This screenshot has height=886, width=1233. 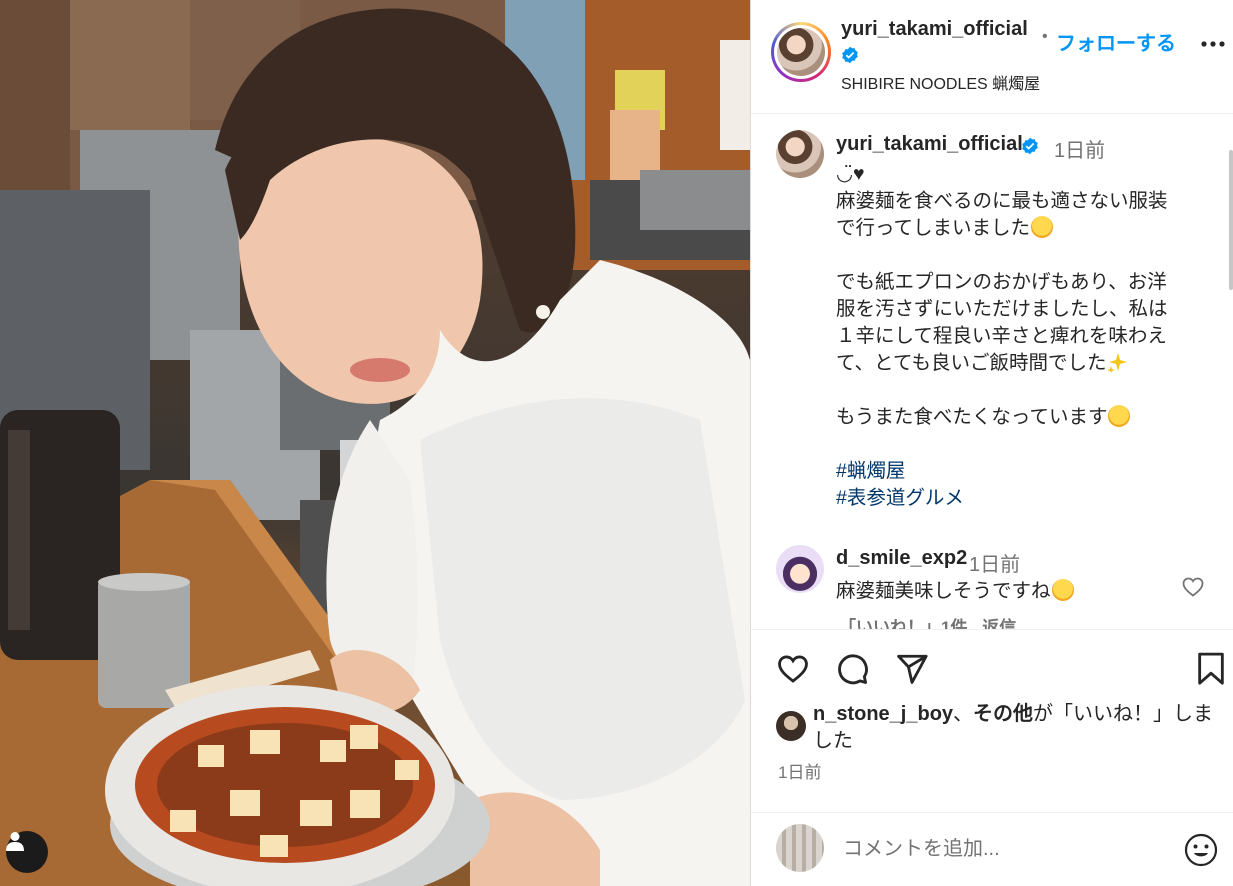 What do you see at coordinates (852, 669) in the screenshot?
I see `comment-icon` at bounding box center [852, 669].